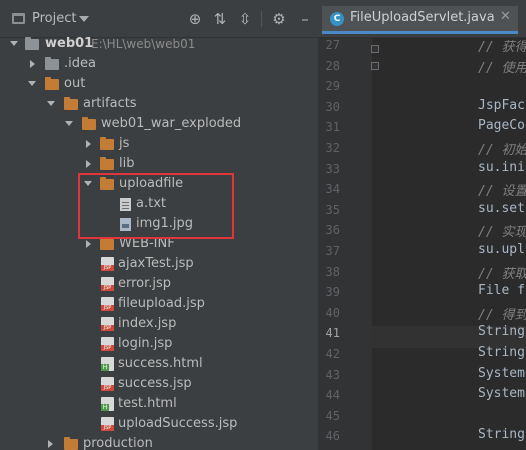  I want to click on java-class-icon: C, so click(337, 19).